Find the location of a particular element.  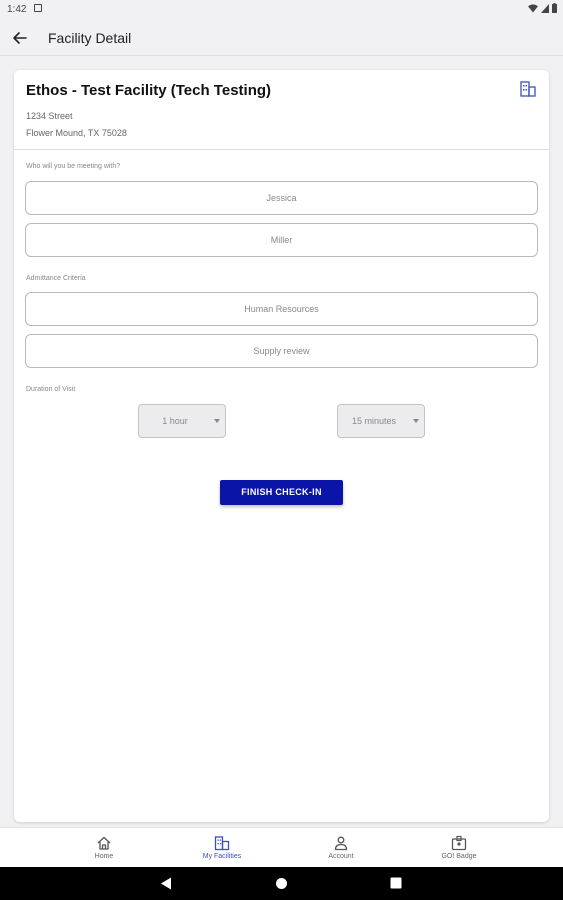

status-time: 1:42 is located at coordinates (17, 9).